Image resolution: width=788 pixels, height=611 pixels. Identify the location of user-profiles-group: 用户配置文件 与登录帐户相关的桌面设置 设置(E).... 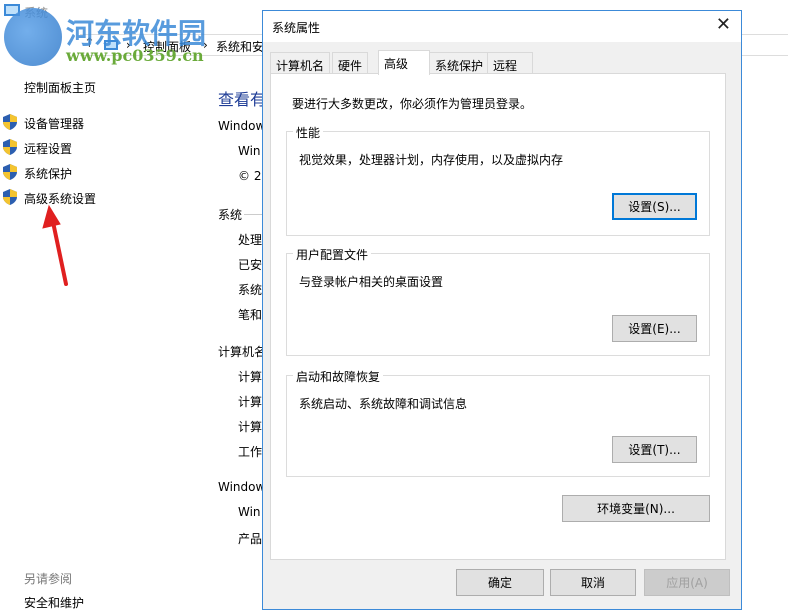
(498, 301).